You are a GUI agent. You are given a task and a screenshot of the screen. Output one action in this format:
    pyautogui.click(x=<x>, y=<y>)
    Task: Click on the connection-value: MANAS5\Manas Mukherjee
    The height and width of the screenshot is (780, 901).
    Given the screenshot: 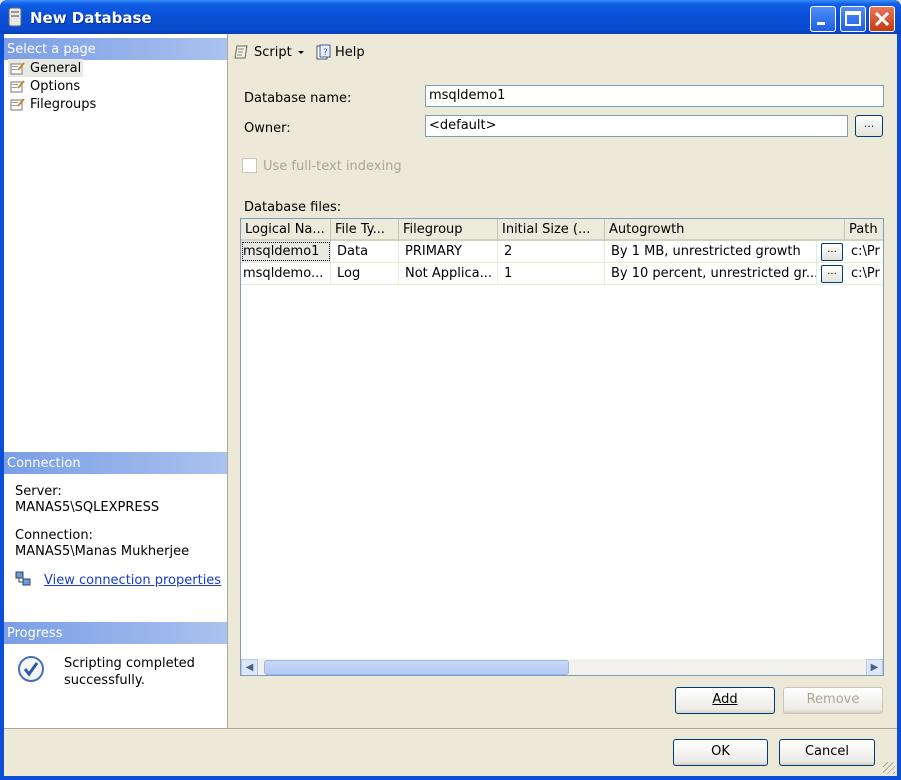 What is the action you would take?
    pyautogui.click(x=102, y=551)
    